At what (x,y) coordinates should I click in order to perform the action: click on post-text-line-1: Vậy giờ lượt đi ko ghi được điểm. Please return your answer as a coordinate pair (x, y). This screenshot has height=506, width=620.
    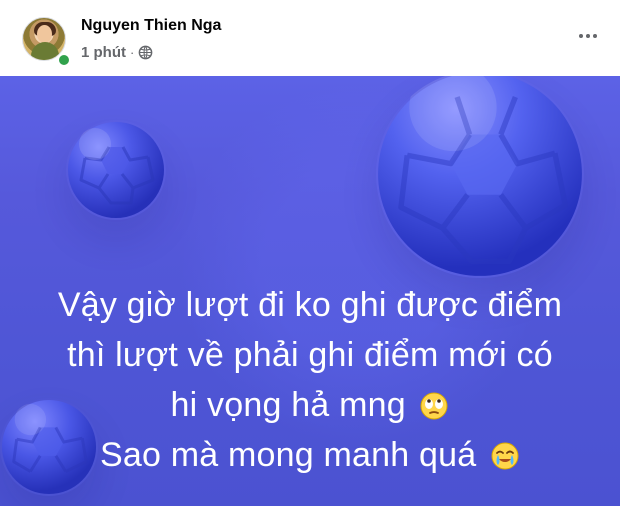
    Looking at the image, I should click on (310, 305).